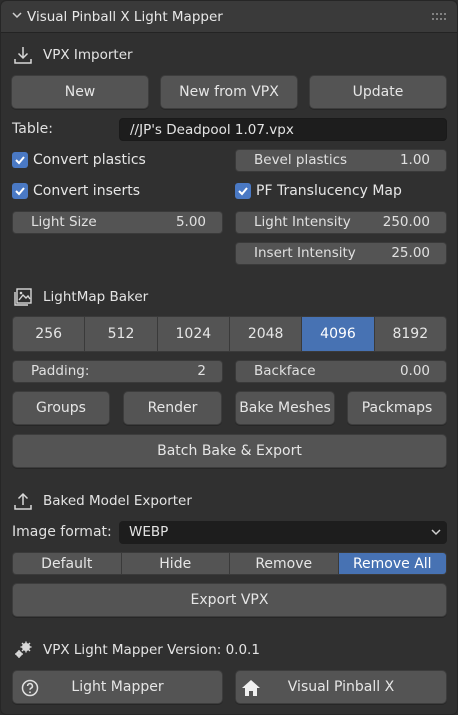 The width and height of the screenshot is (458, 715). I want to click on insert-intensity-field: Insert Intensity 25.00, so click(341, 253).